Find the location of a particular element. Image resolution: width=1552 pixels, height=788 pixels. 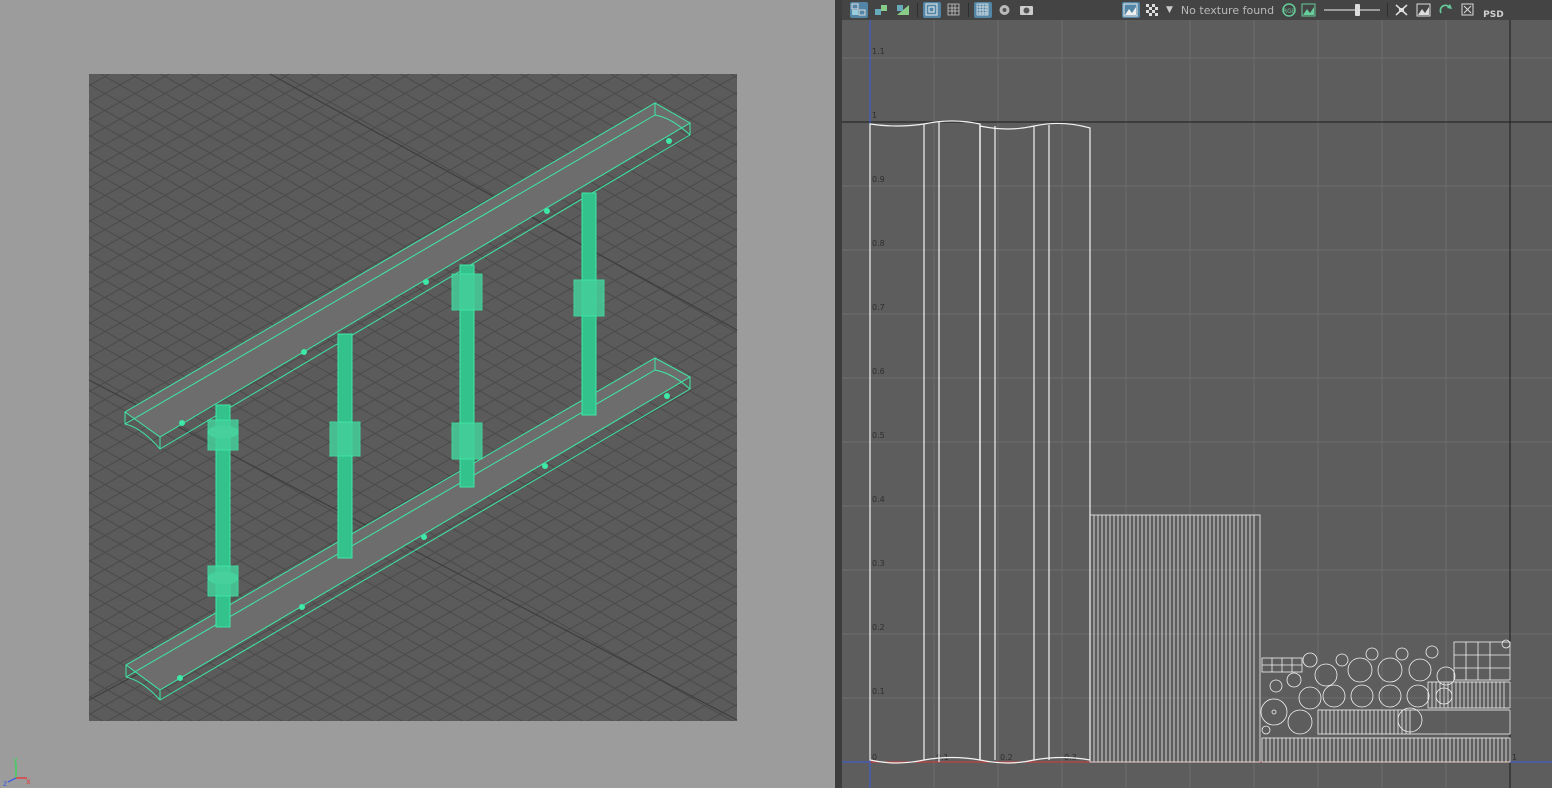

pixel-snap-icon is located at coordinates (983, 10).